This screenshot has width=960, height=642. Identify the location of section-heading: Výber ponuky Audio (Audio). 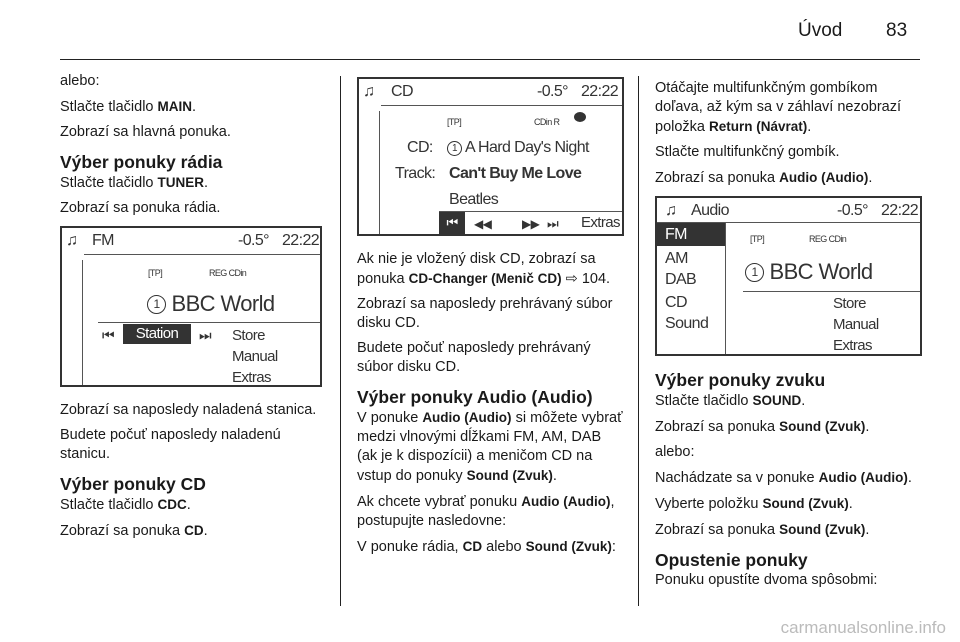
(491, 397).